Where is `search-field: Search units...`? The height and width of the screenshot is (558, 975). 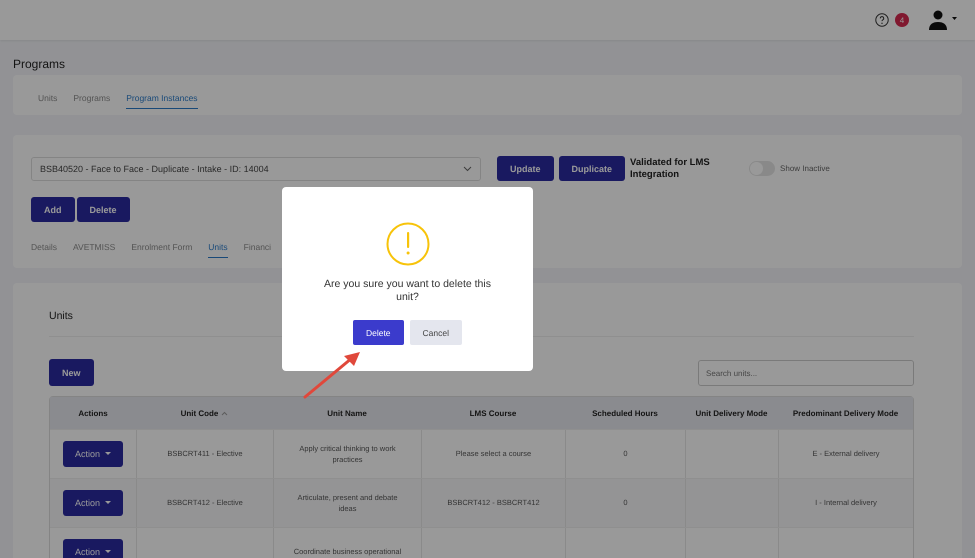 search-field: Search units... is located at coordinates (806, 373).